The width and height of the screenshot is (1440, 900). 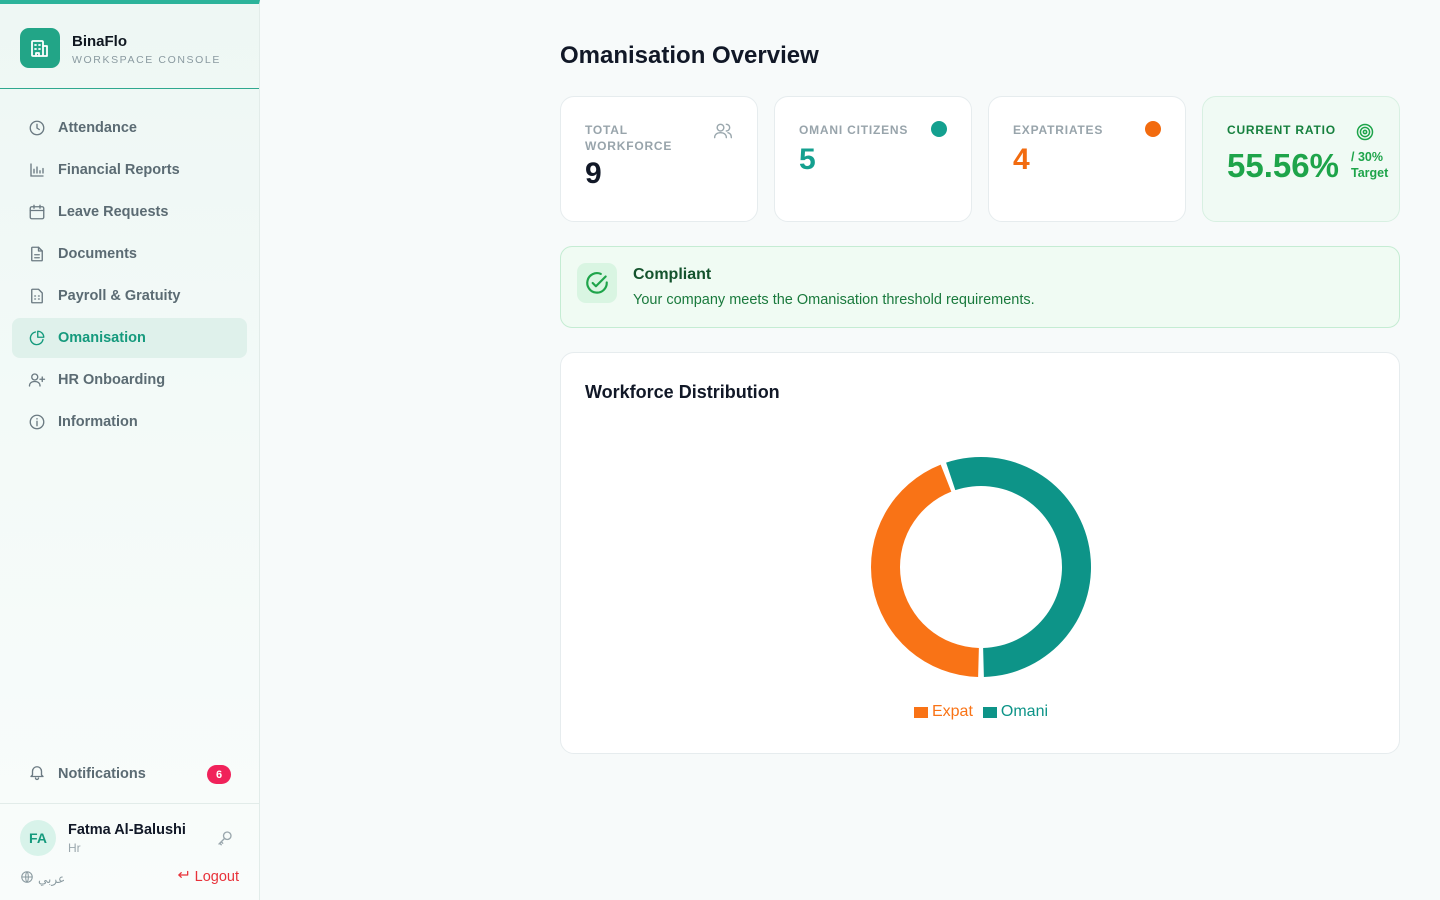 What do you see at coordinates (37, 212) in the screenshot?
I see `calendar-icon` at bounding box center [37, 212].